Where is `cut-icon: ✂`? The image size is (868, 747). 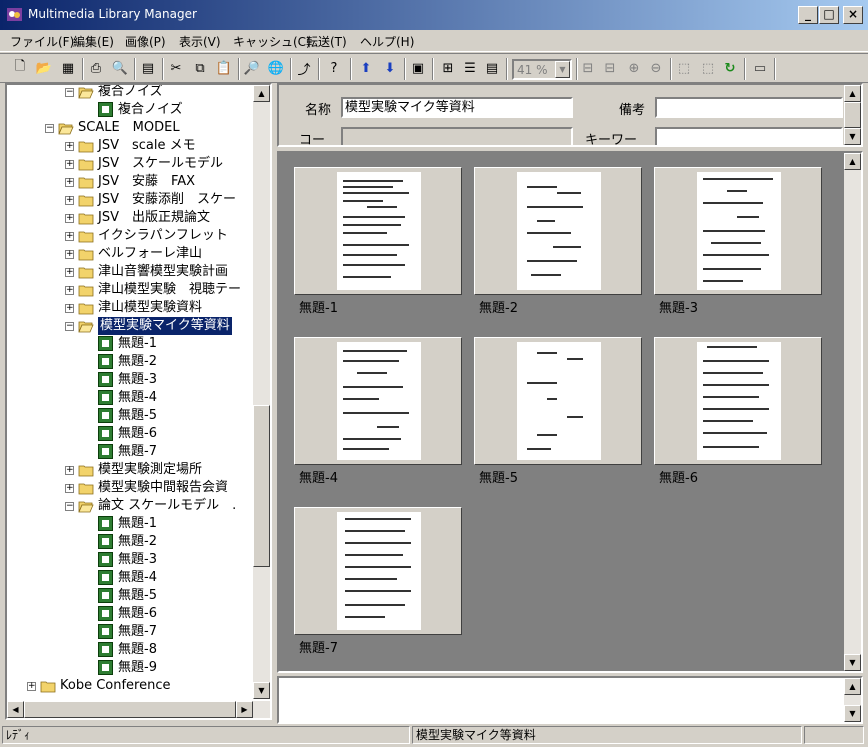 cut-icon: ✂ is located at coordinates (176, 68).